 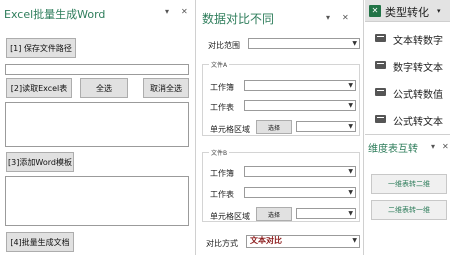 What do you see at coordinates (274, 214) in the screenshot?
I see `file-b-select-button: 选择` at bounding box center [274, 214].